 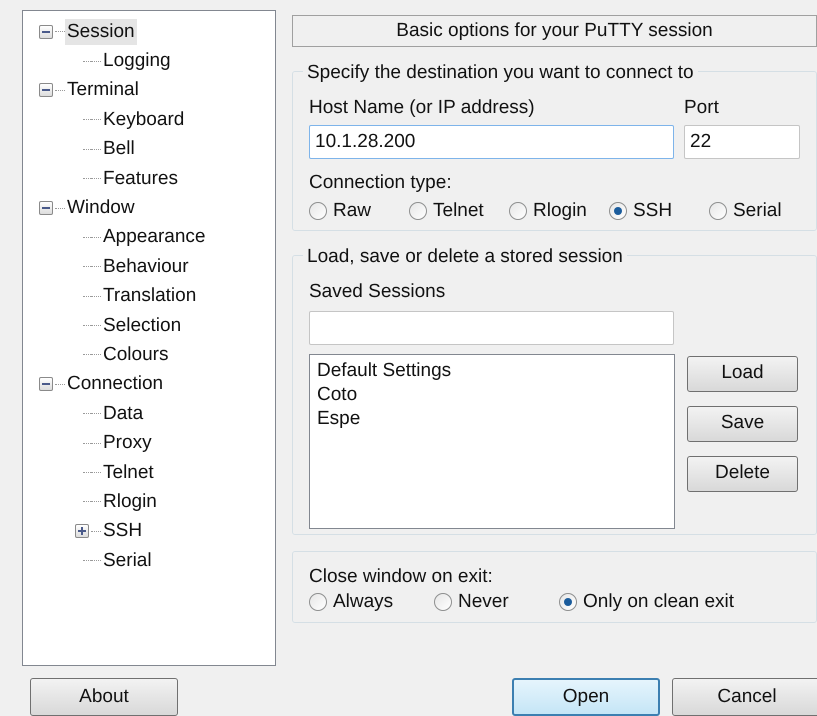 I want to click on radio-label: Raw, so click(x=352, y=211).